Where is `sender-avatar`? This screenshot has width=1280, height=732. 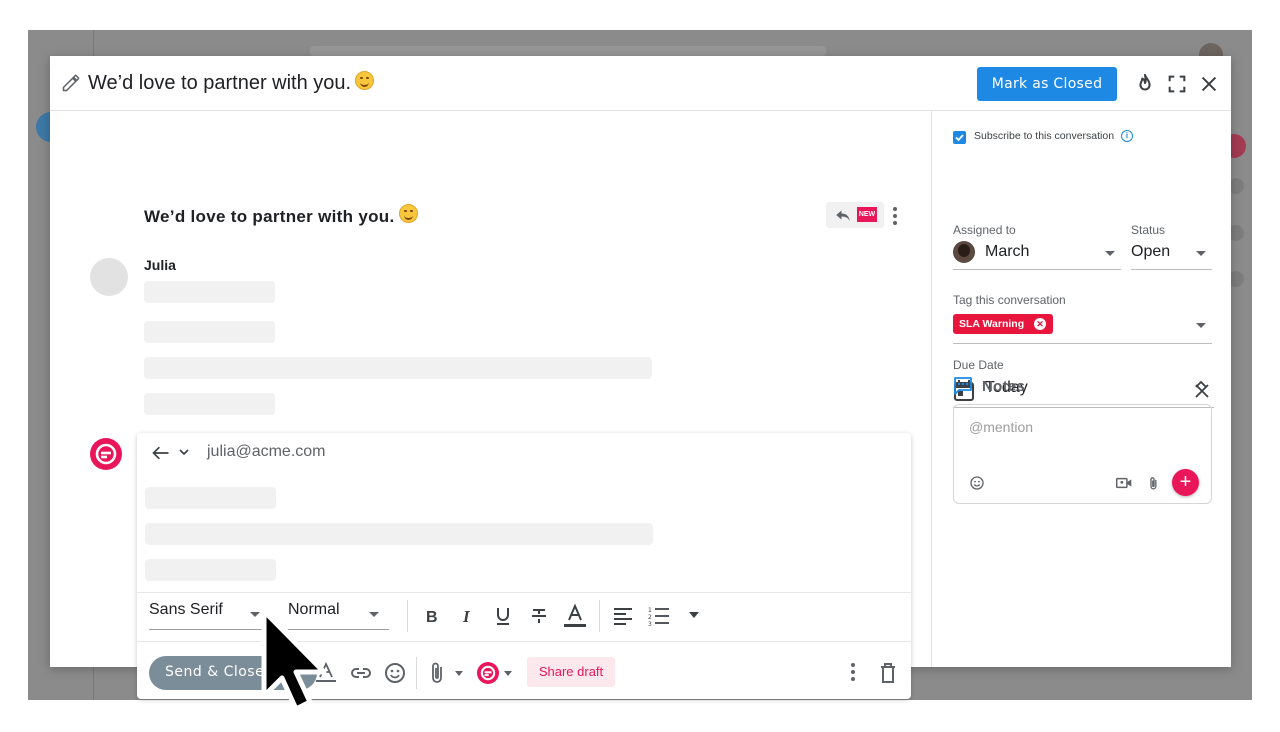
sender-avatar is located at coordinates (109, 277).